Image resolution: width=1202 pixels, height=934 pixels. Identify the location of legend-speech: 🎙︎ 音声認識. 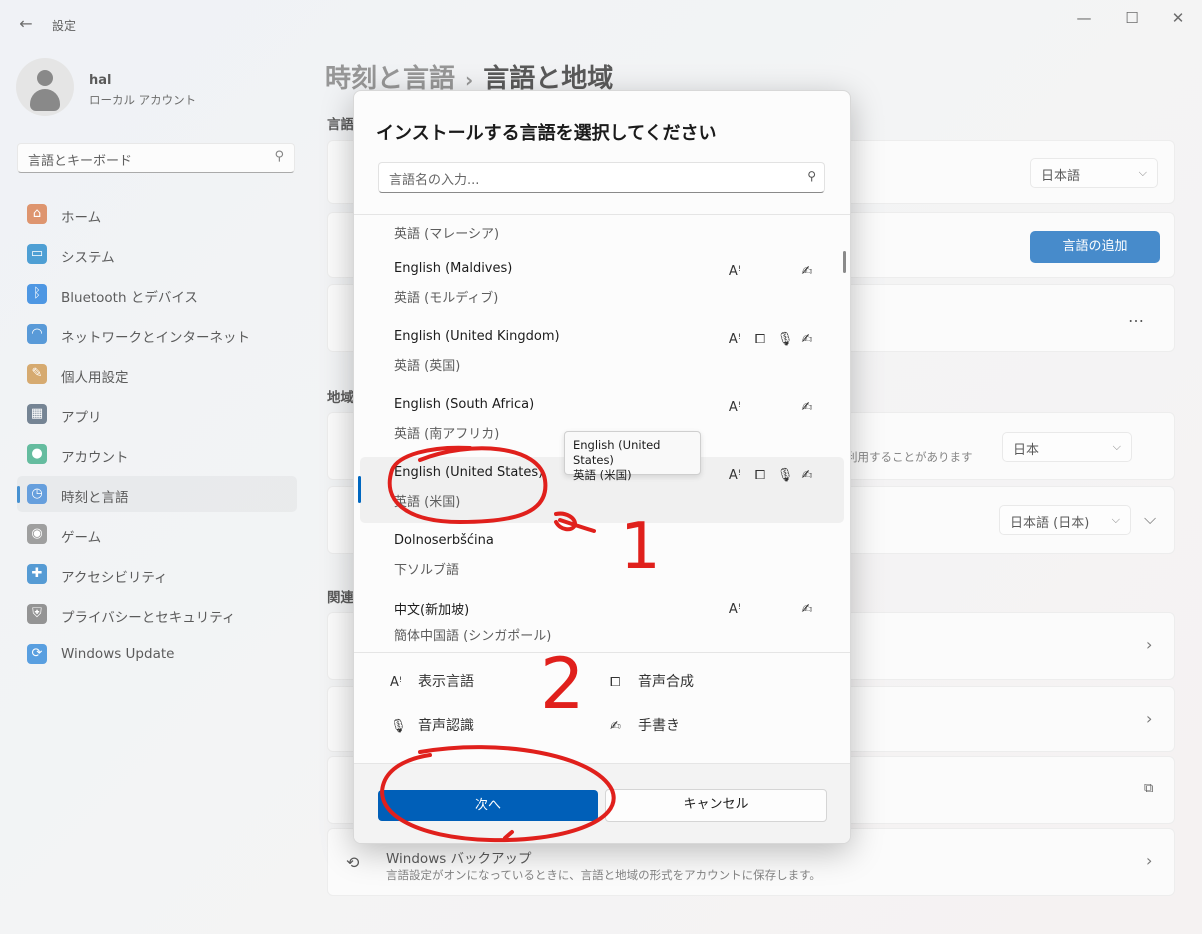
(432, 726).